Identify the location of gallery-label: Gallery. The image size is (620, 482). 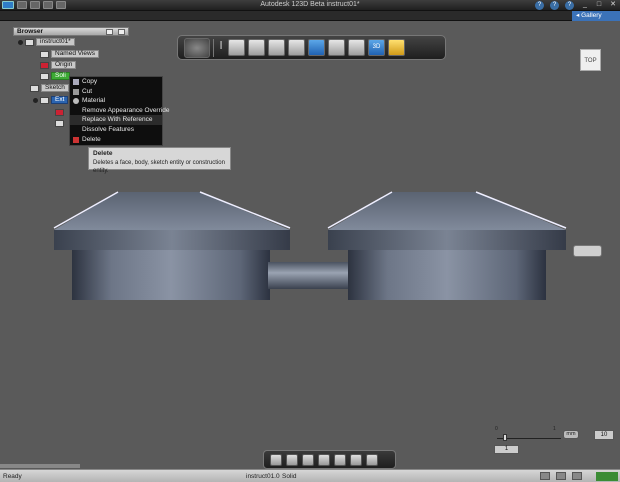
(591, 15).